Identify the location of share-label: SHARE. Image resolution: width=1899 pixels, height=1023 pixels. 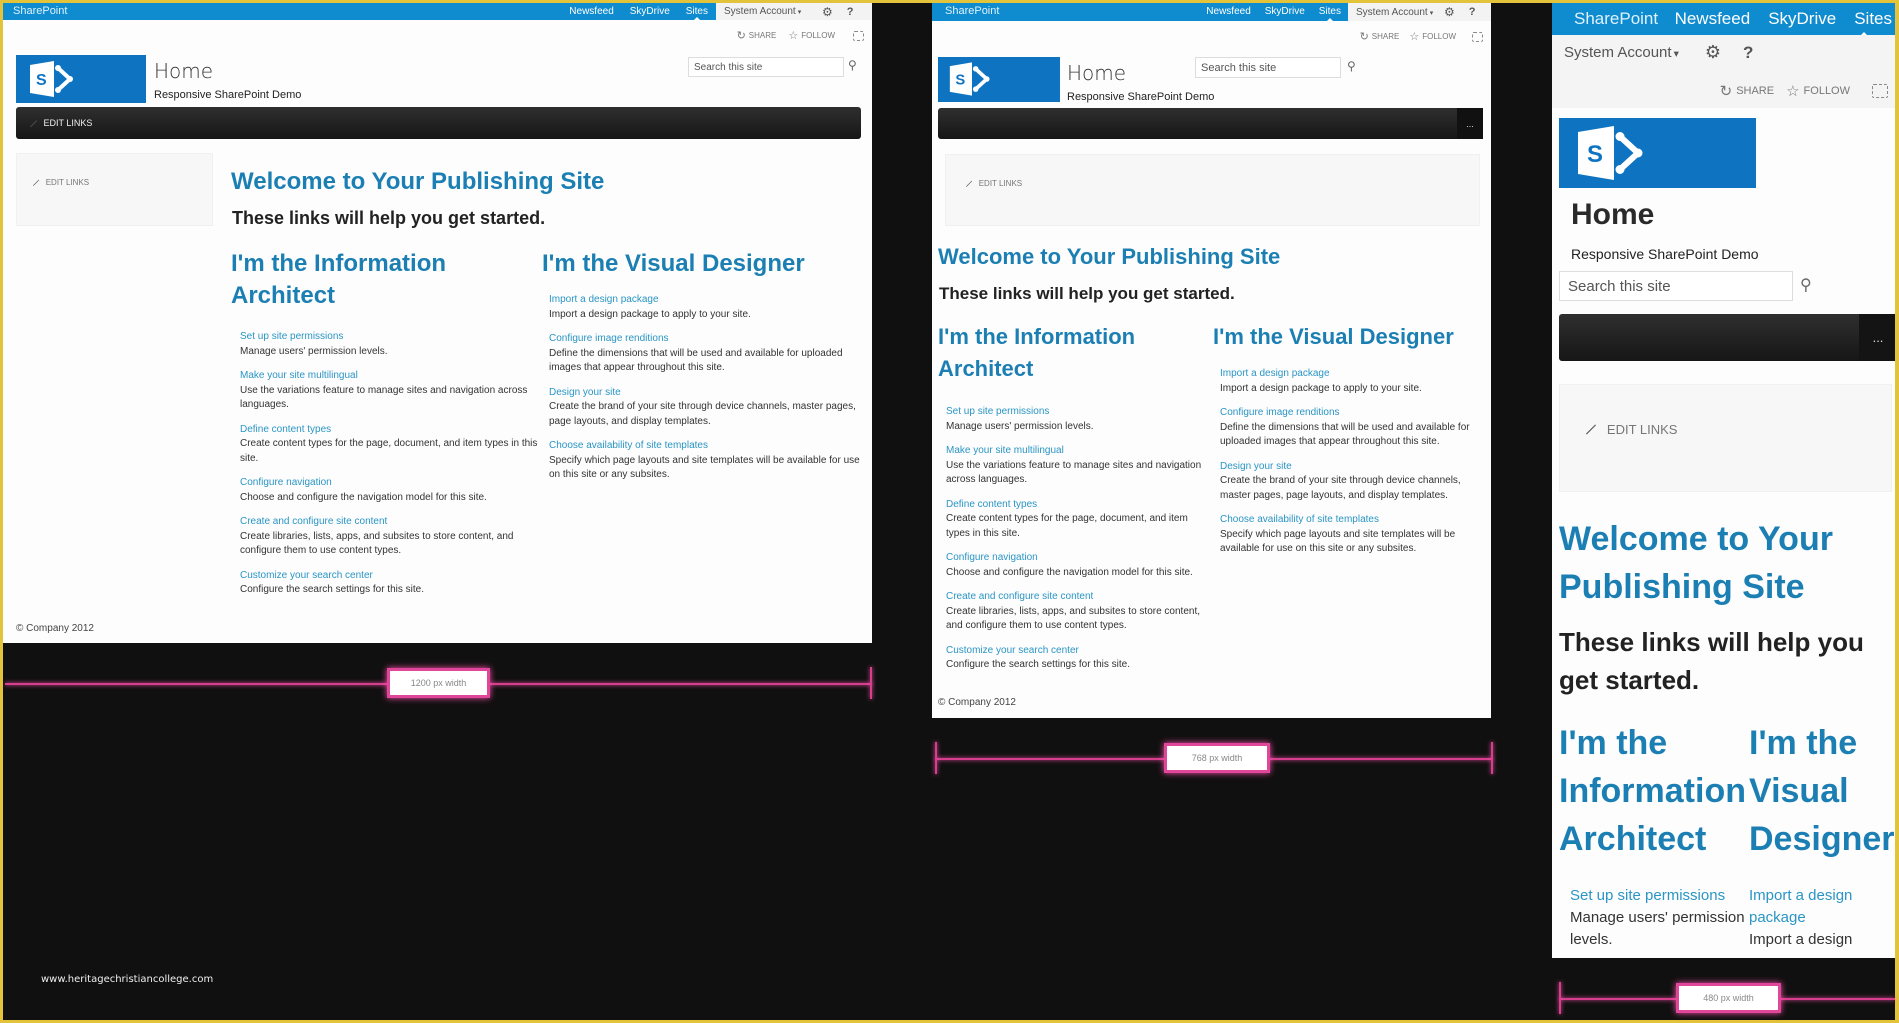
(1385, 36).